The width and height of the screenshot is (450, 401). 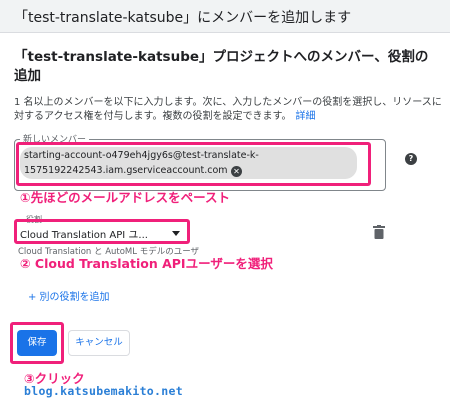 I want to click on add-role-link: + 別の役割を追加, so click(x=69, y=295).